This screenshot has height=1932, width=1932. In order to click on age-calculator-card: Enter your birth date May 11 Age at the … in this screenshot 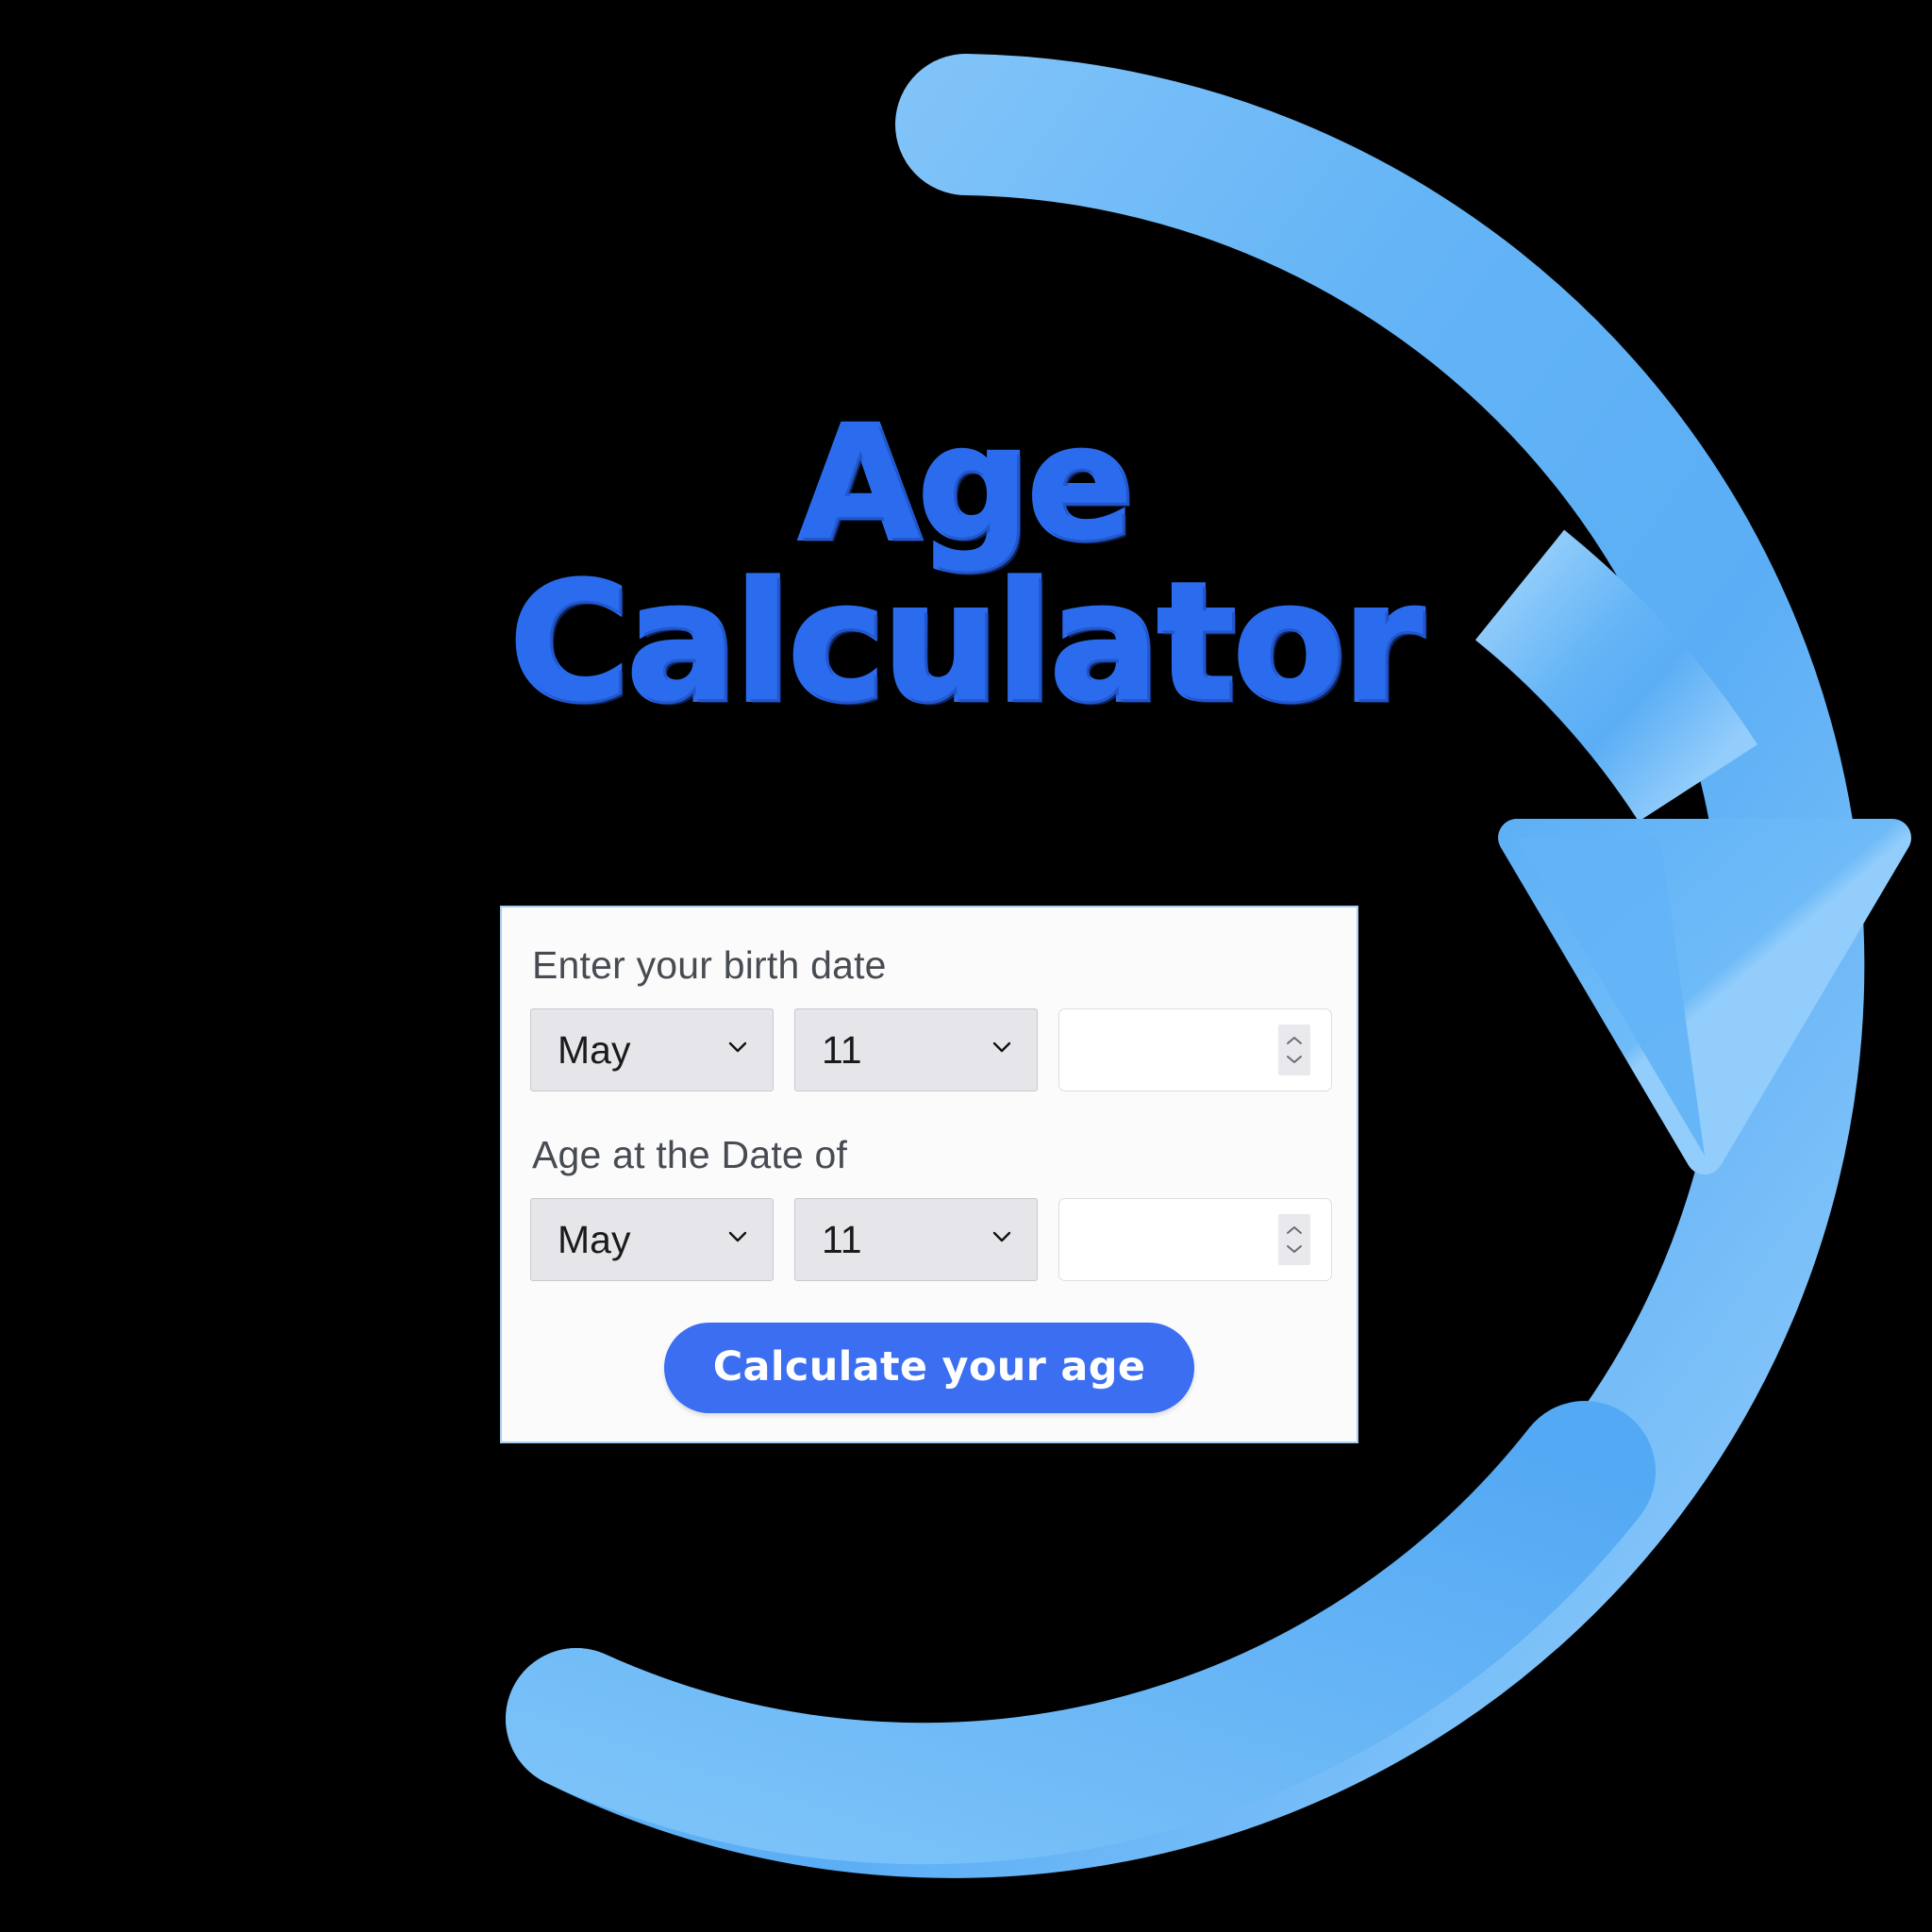, I will do `click(929, 1174)`.